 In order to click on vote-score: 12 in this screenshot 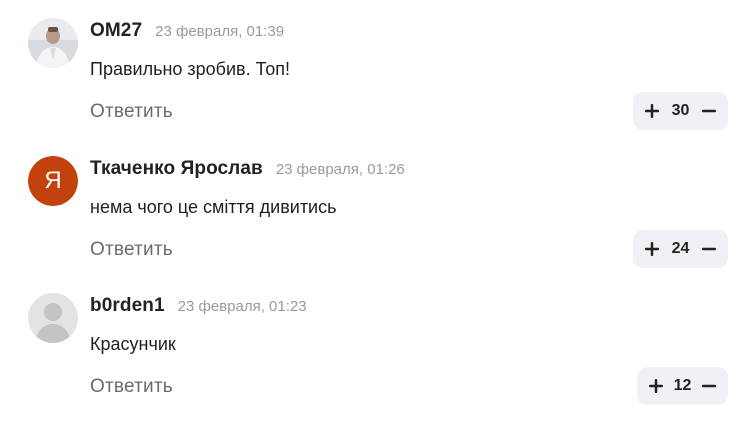, I will do `click(682, 385)`.